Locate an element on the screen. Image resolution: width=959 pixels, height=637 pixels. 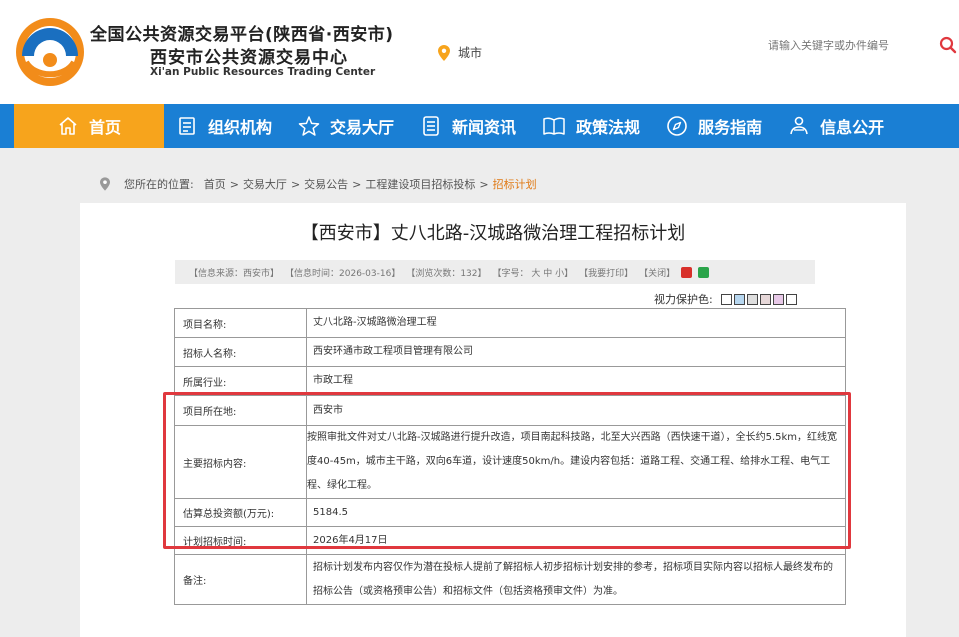
nav-info-disclosure: 信息公开 is located at coordinates (836, 126).